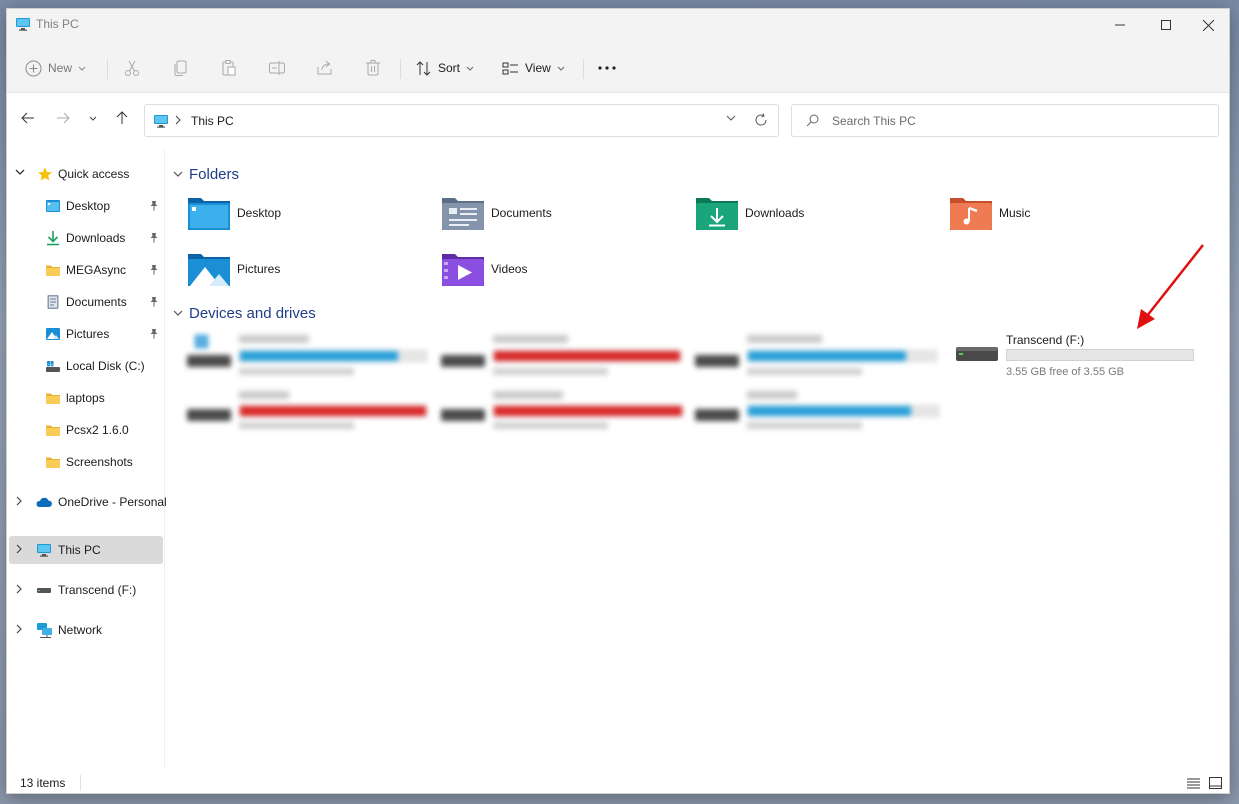 The height and width of the screenshot is (804, 1239). I want to click on sidebar-item-screenshots: Screenshots, so click(86, 462).